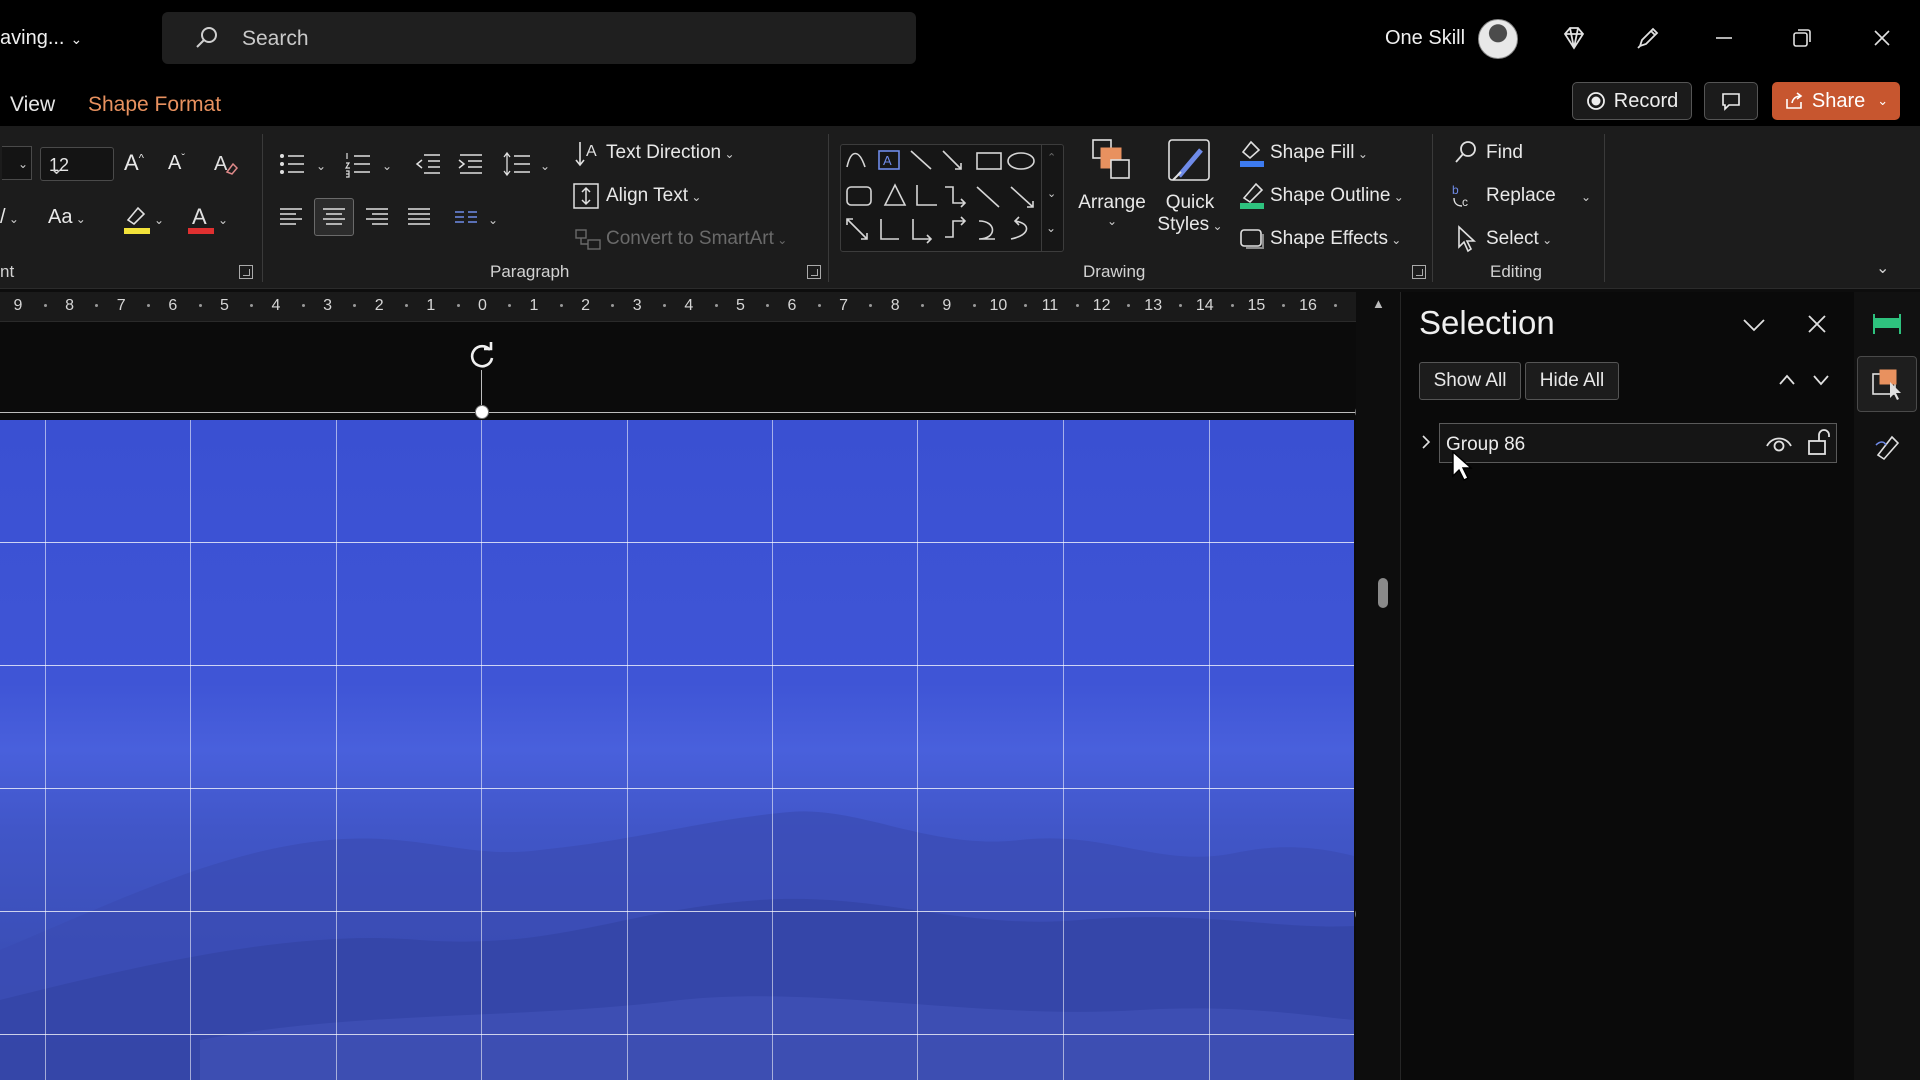 The width and height of the screenshot is (1920, 1080). What do you see at coordinates (1330, 195) in the screenshot?
I see `shape-outline-label: Shape Outline` at bounding box center [1330, 195].